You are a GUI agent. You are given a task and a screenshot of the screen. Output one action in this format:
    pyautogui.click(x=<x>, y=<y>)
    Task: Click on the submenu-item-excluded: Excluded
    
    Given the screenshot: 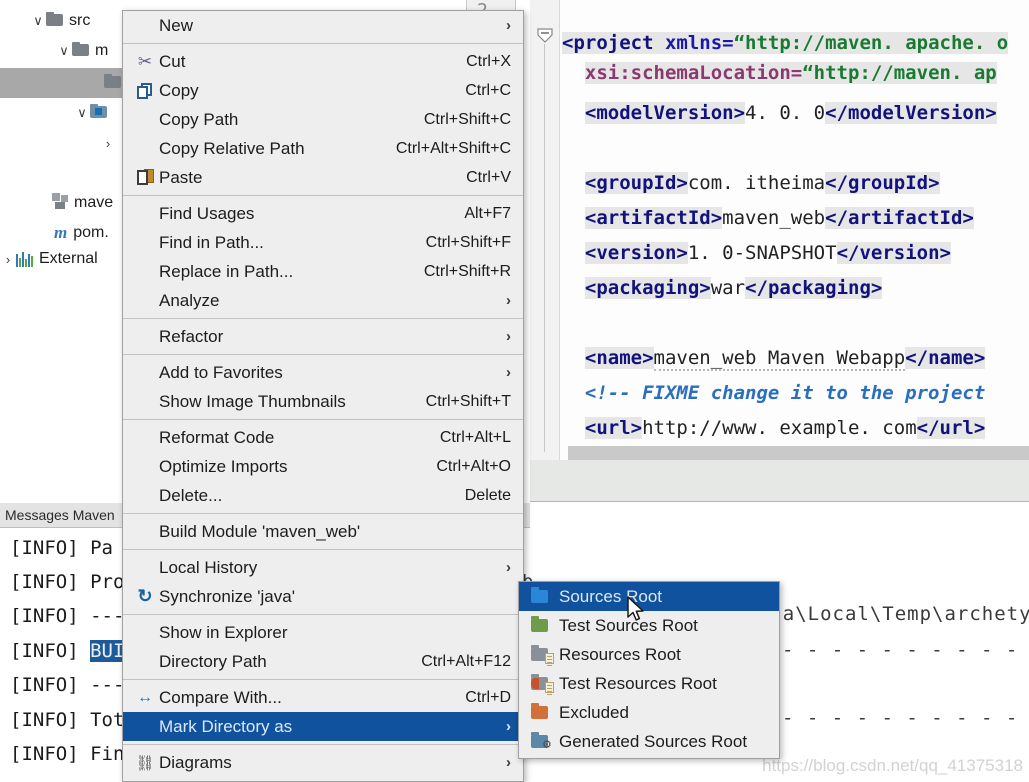 What is the action you would take?
    pyautogui.click(x=649, y=712)
    